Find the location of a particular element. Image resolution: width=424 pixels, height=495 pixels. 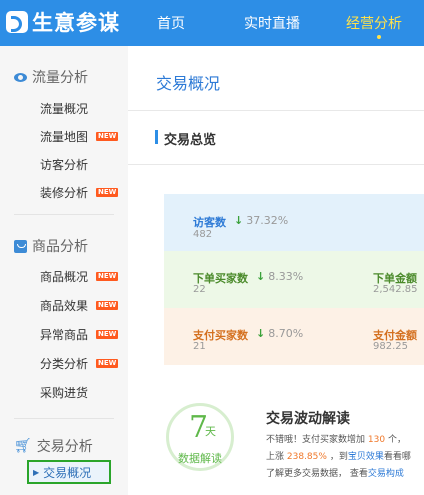

sidebar-item-purchasing: 采购进货 is located at coordinates (64, 392).